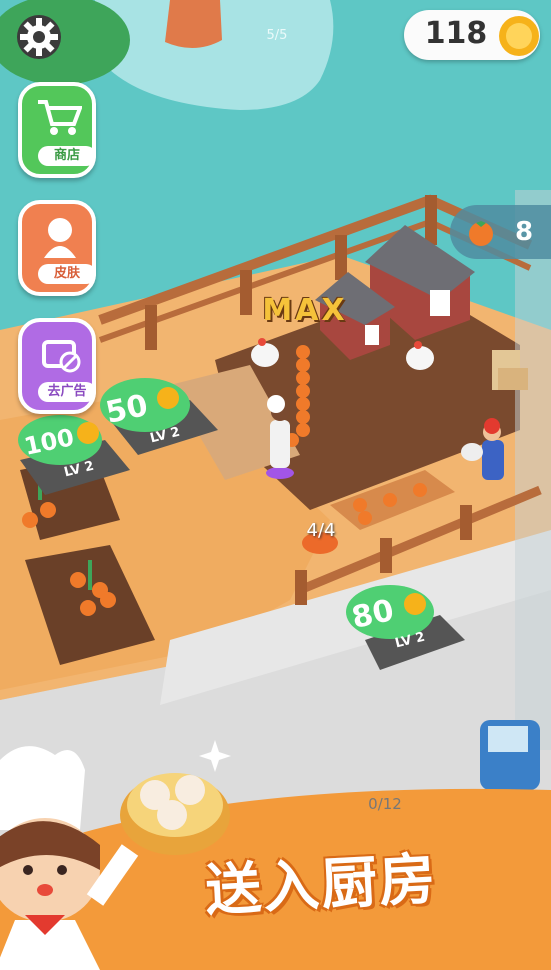 The image size is (551, 970). What do you see at coordinates (60, 238) in the screenshot?
I see `skin-icon` at bounding box center [60, 238].